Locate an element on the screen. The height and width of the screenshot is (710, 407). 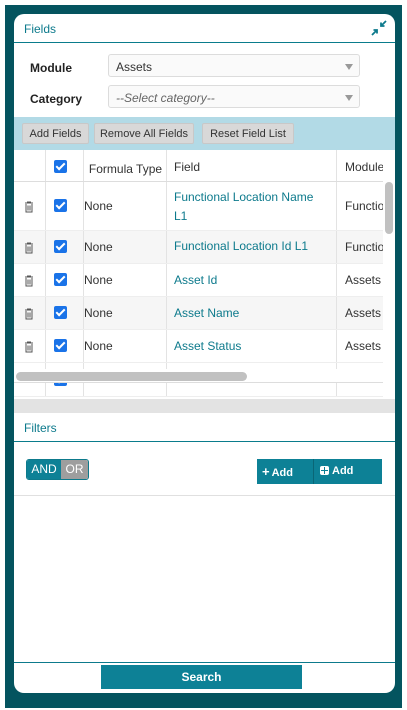
filters-divider is located at coordinates (204, 495).